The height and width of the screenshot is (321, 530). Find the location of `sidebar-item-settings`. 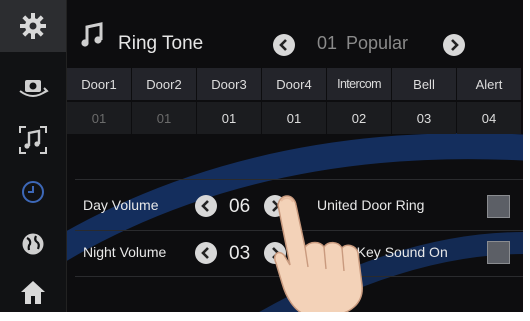

sidebar-item-settings is located at coordinates (33, 26).